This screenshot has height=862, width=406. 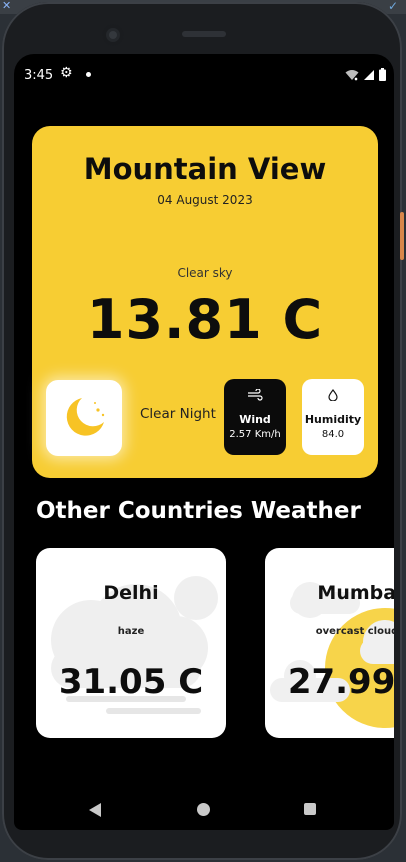 What do you see at coordinates (204, 34) in the screenshot?
I see `speaker-grille` at bounding box center [204, 34].